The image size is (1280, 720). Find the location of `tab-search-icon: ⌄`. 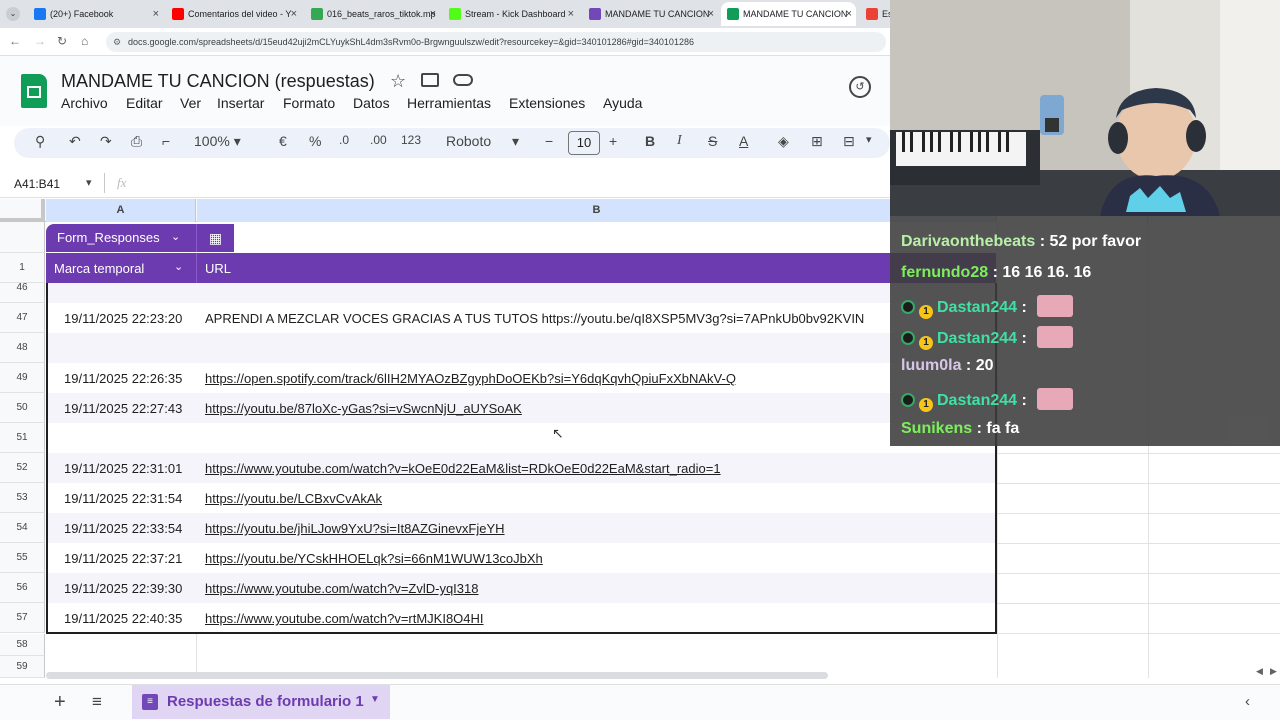

tab-search-icon: ⌄ is located at coordinates (13, 14).